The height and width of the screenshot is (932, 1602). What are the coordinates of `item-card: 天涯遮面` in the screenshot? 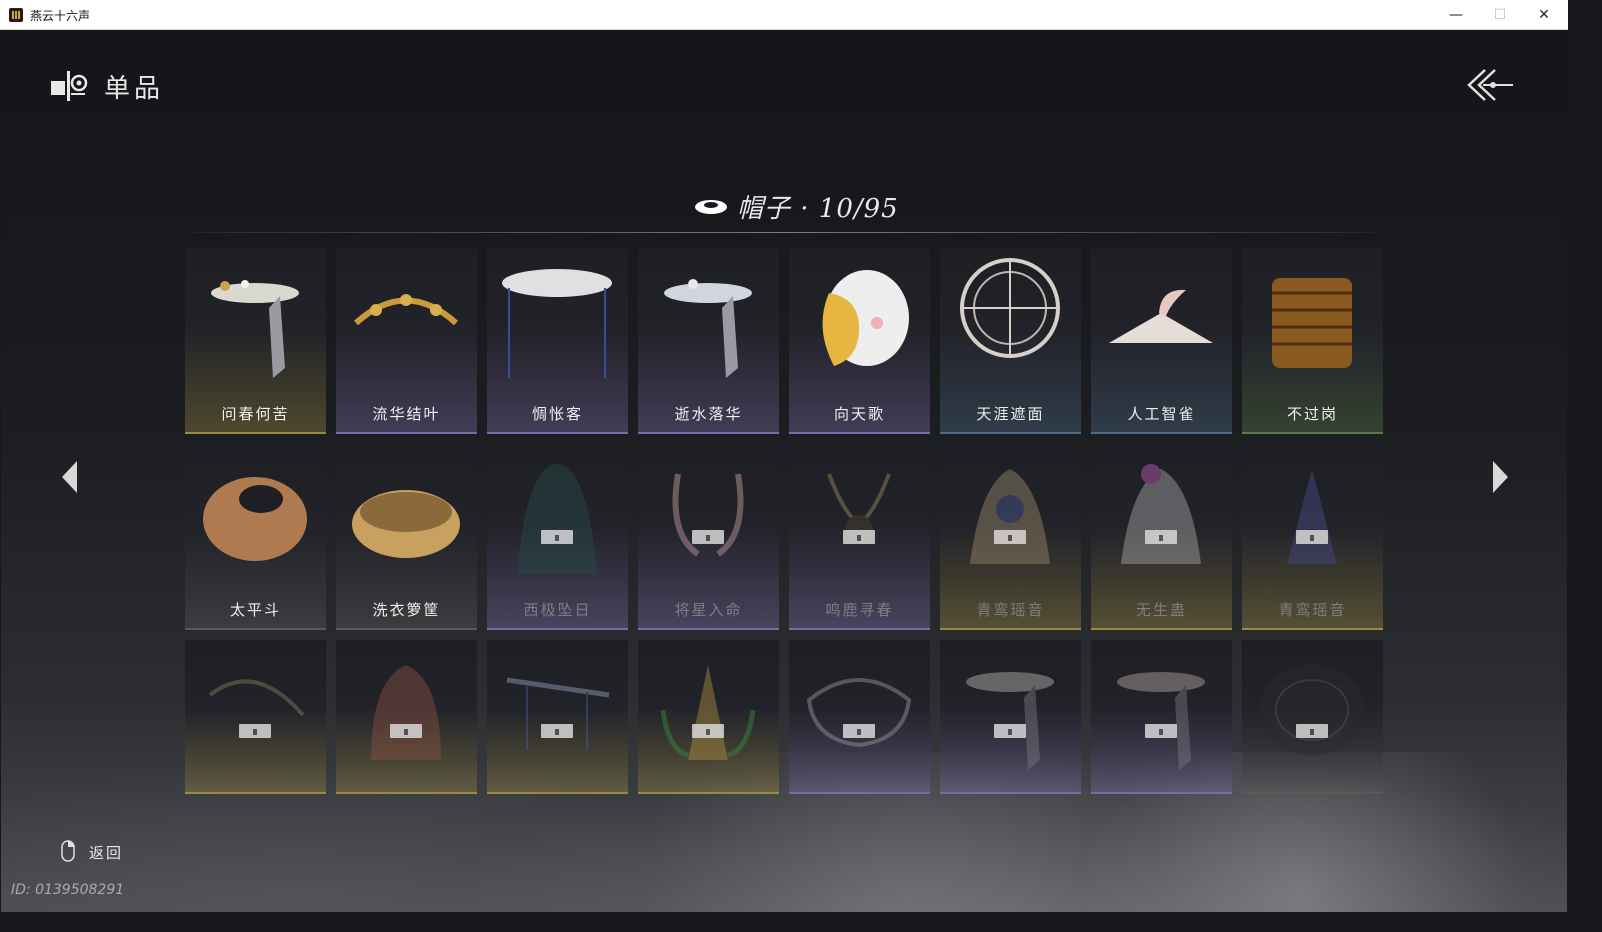 It's located at (1010, 341).